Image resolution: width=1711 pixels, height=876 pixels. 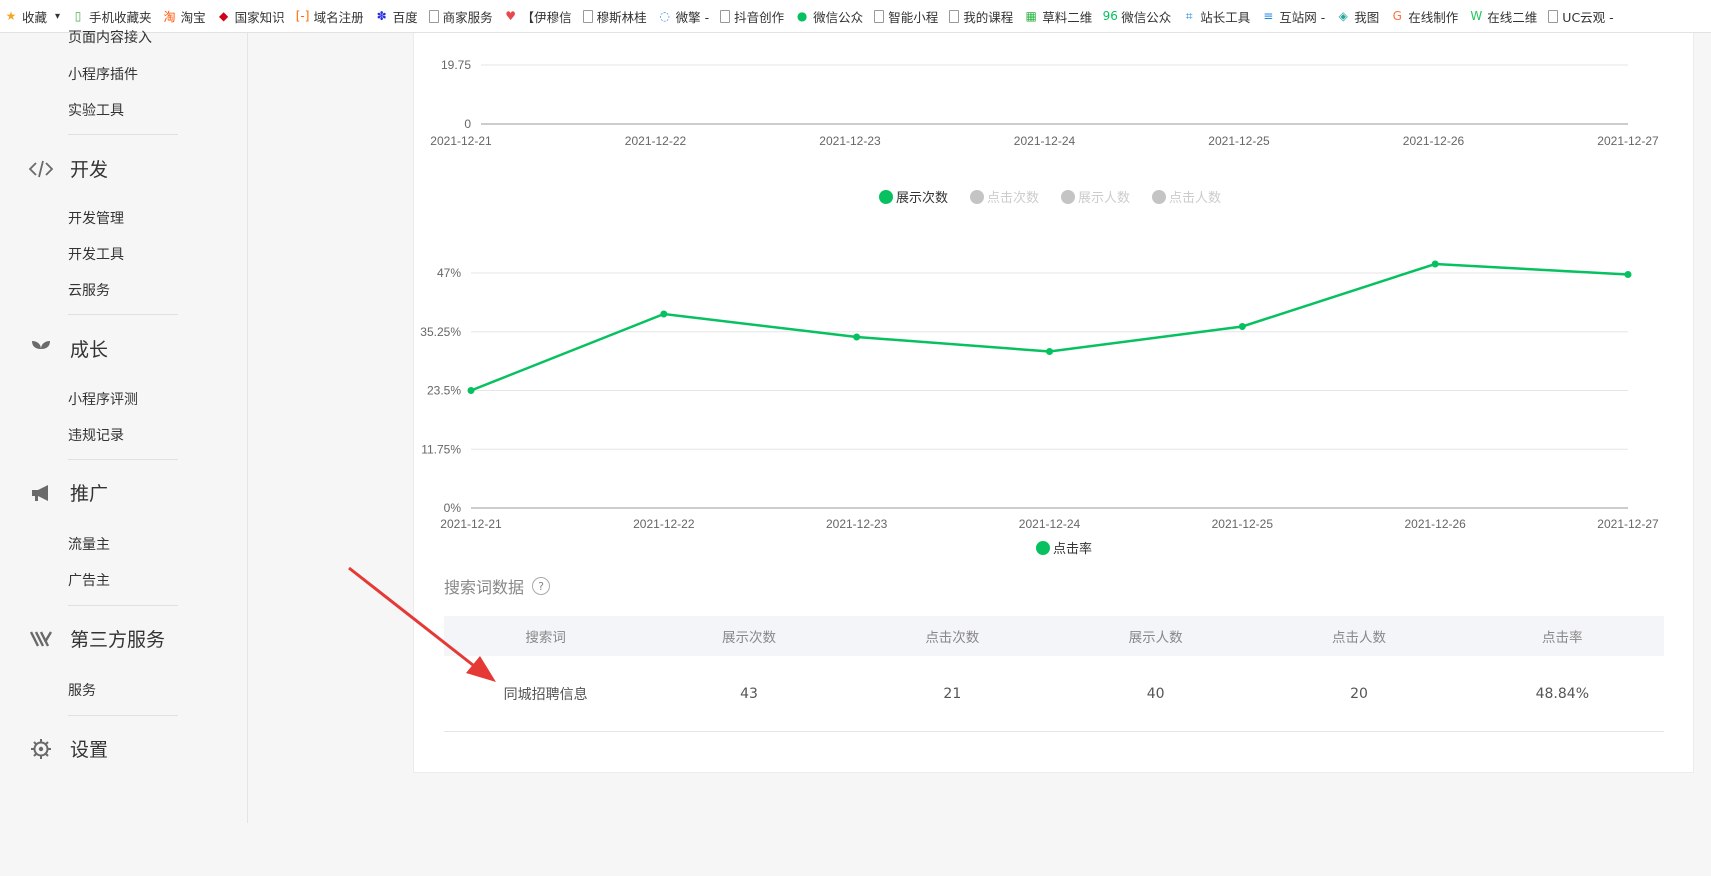 What do you see at coordinates (111, 16) in the screenshot?
I see `bookmark-item: ▯ 手机收藏夹` at bounding box center [111, 16].